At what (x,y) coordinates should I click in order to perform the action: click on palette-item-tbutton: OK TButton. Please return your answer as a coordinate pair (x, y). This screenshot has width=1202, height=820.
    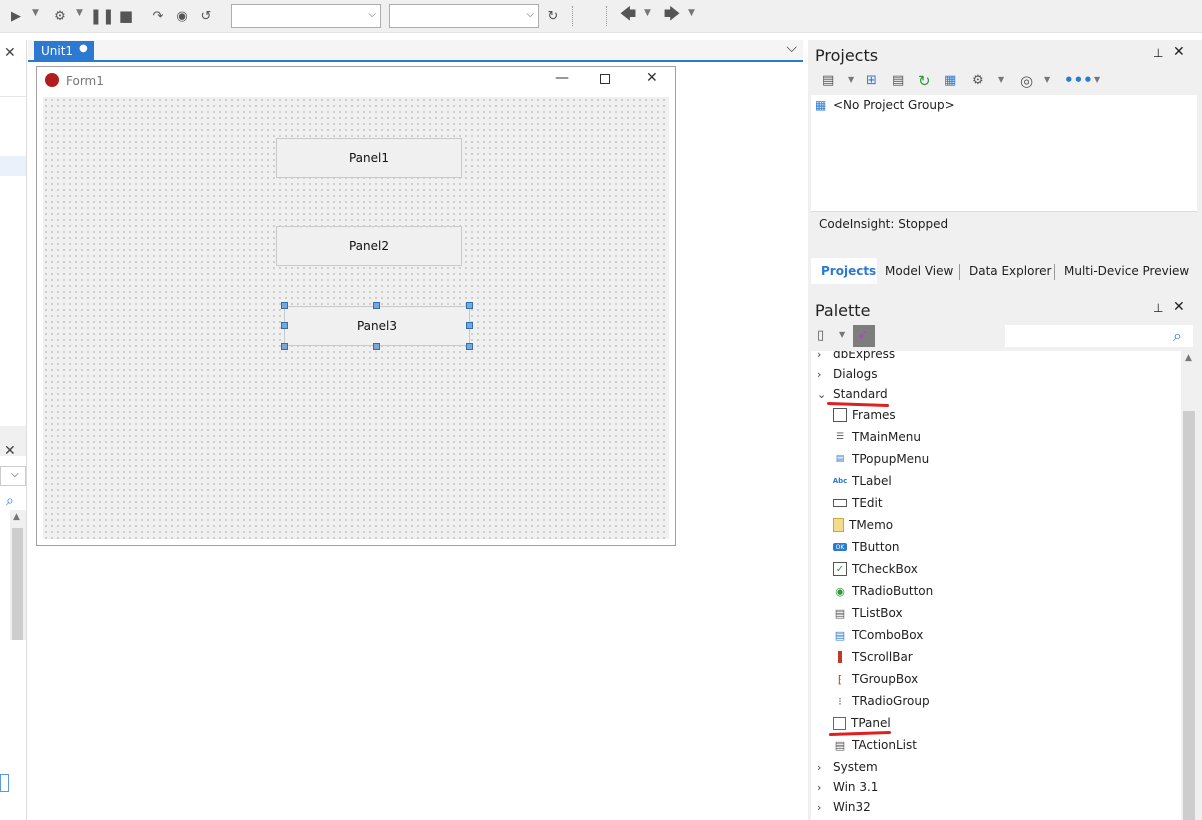
    Looking at the image, I should click on (866, 547).